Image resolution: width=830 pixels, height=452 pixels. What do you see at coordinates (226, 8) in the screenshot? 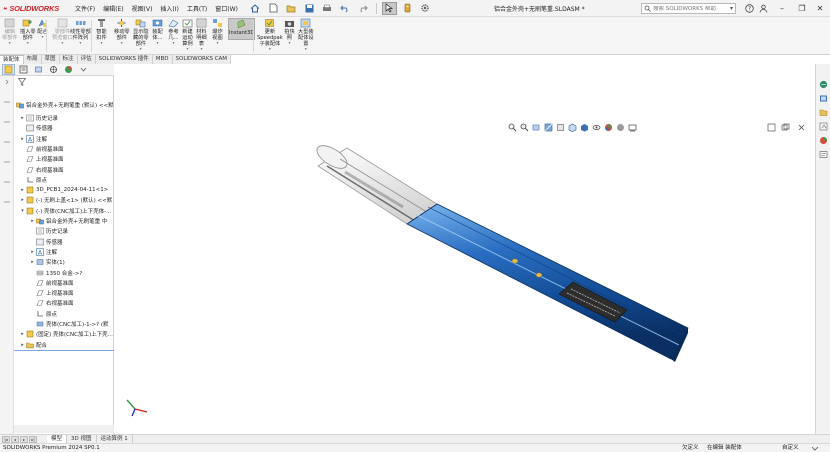
I see `menu-window: 窗口(W)` at bounding box center [226, 8].